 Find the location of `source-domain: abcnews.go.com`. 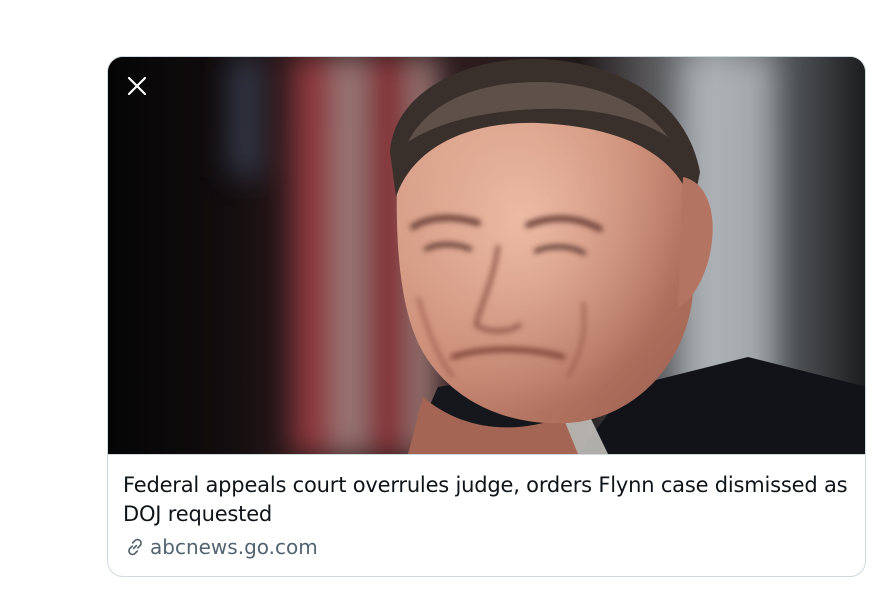

source-domain: abcnews.go.com is located at coordinates (234, 547).